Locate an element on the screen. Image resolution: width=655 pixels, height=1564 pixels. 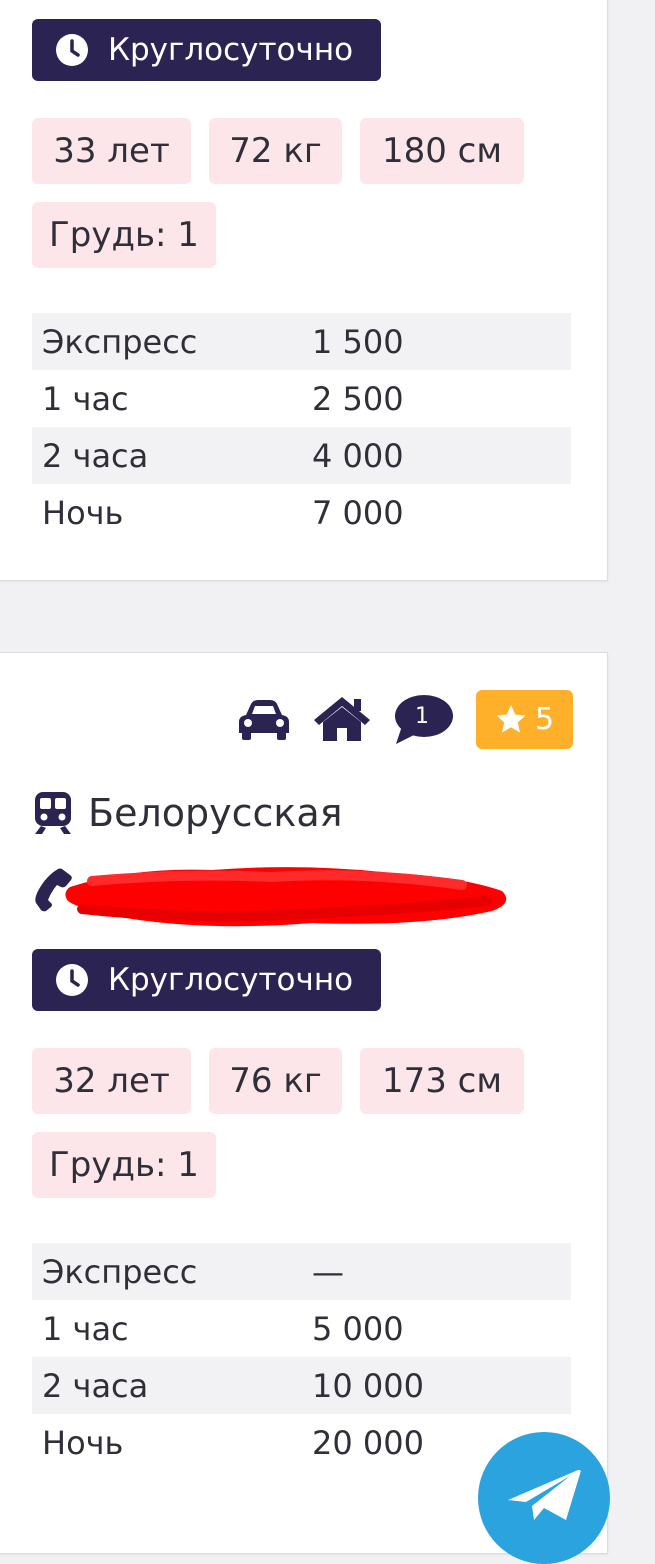
weight-chip: 72 кг is located at coordinates (275, 151).